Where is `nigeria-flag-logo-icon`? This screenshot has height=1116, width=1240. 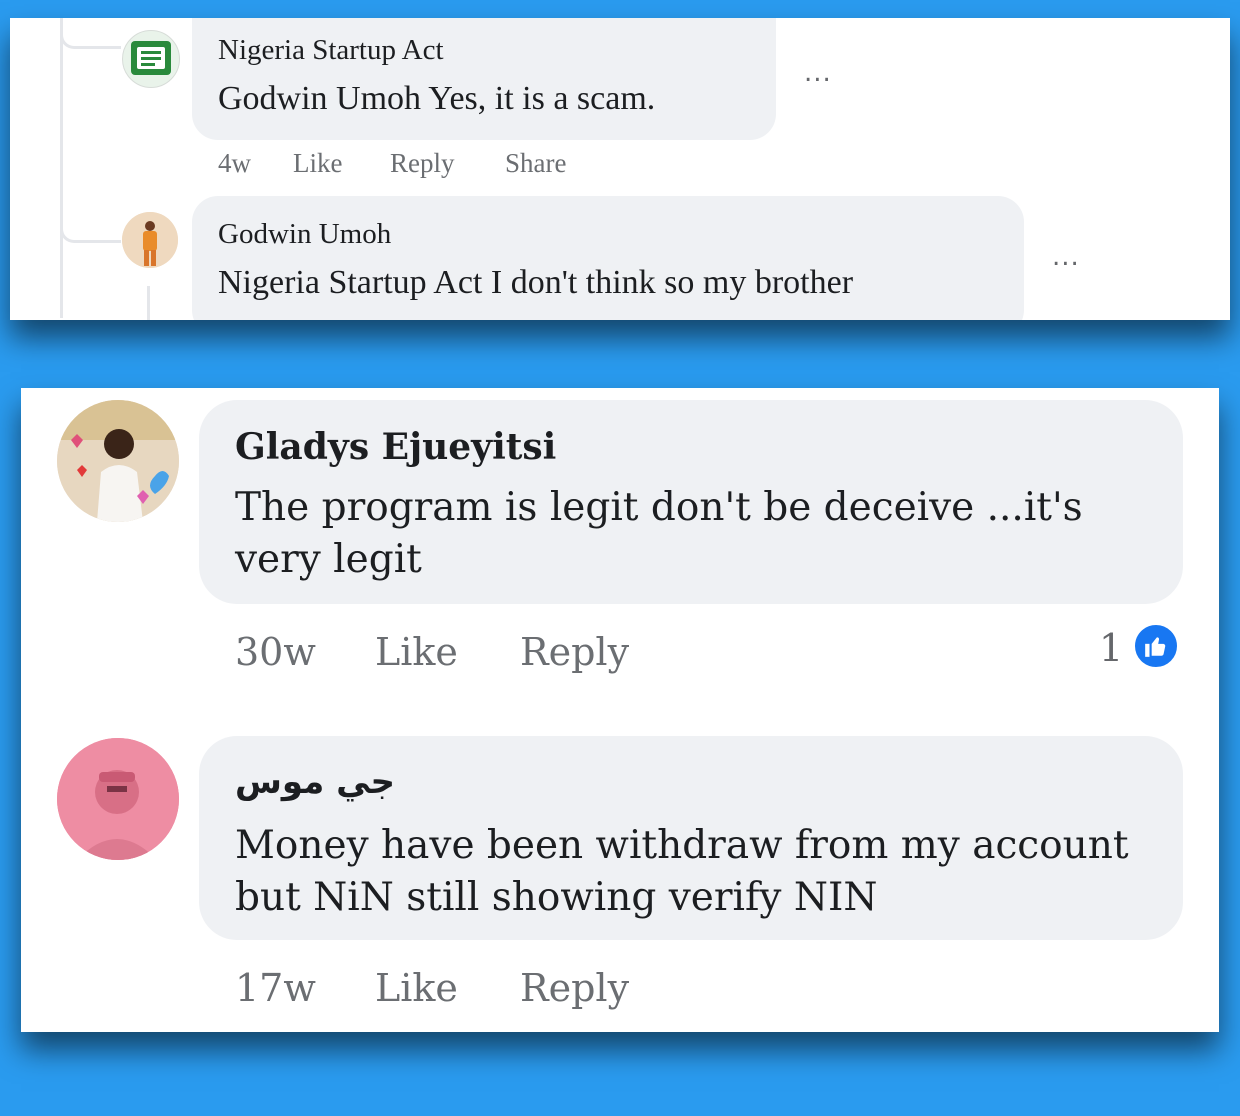
nigeria-flag-logo-icon is located at coordinates (151, 58).